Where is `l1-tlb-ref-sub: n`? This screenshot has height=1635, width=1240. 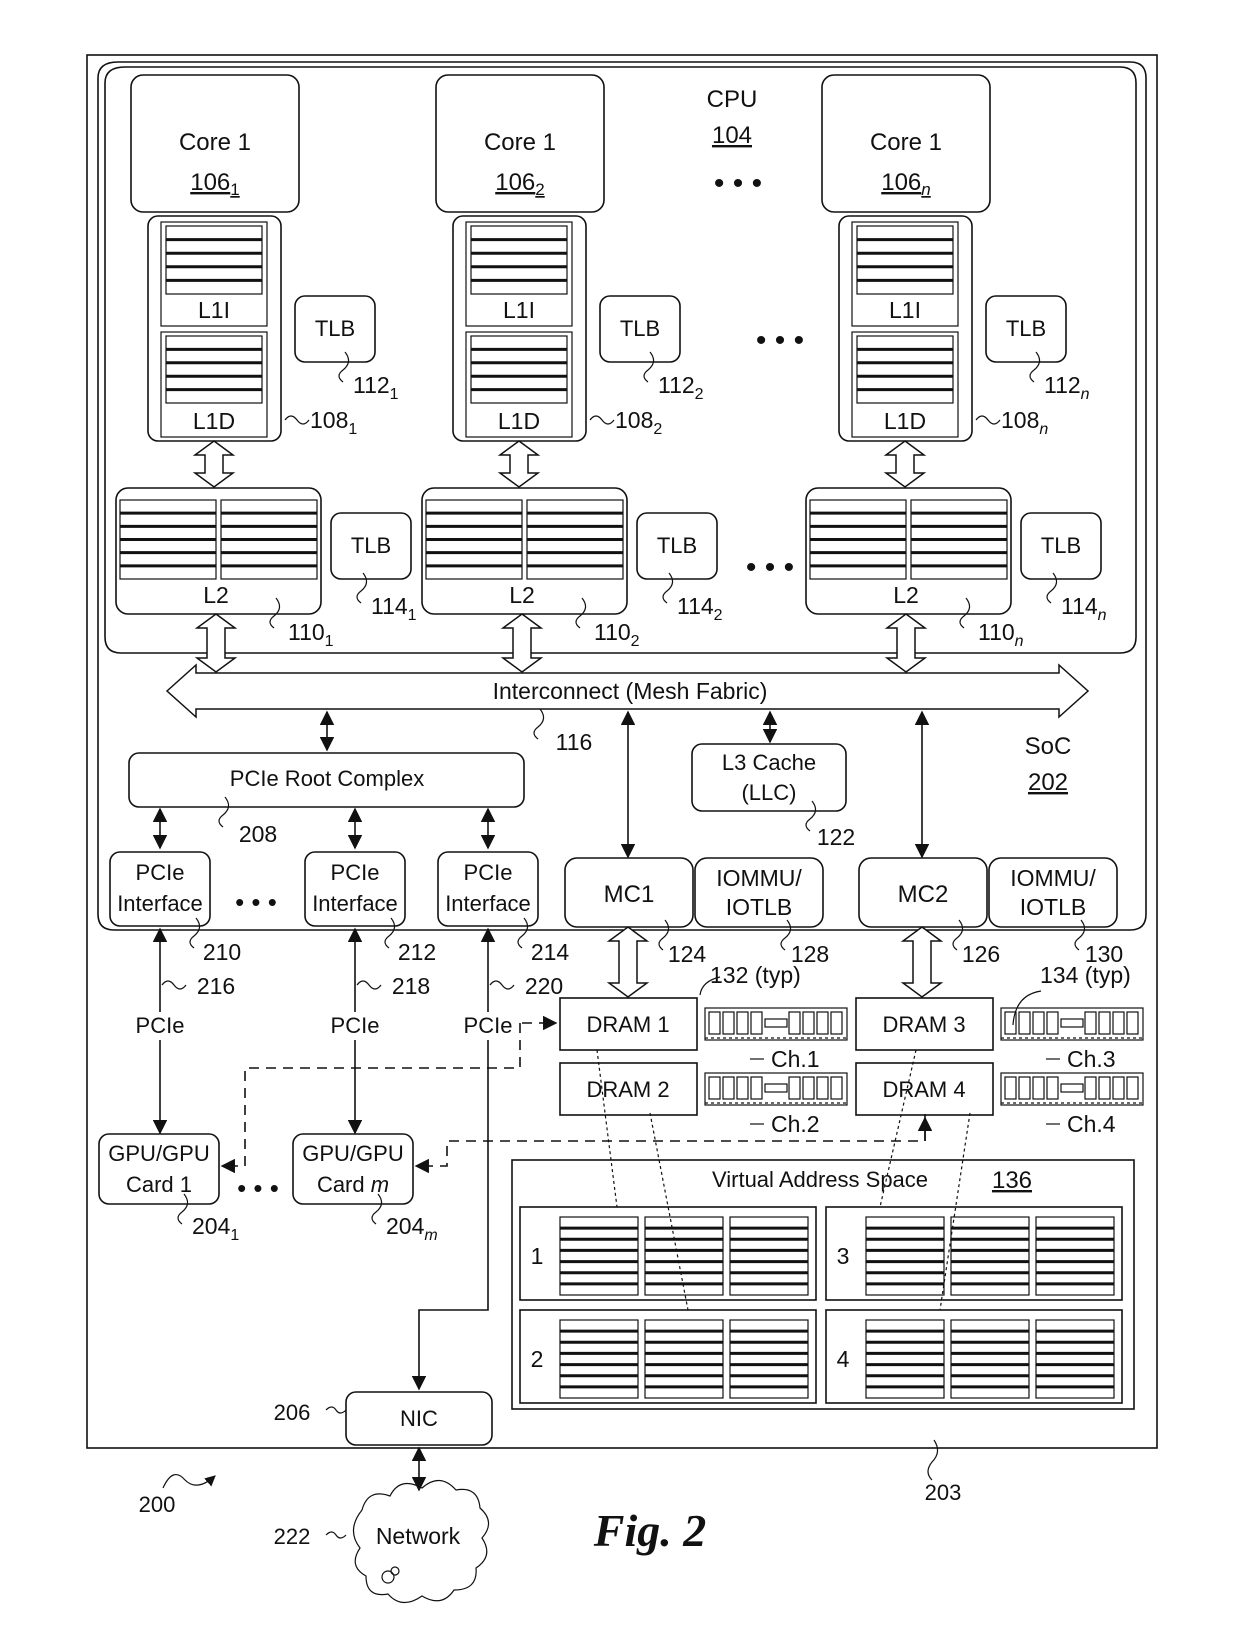
l1-tlb-ref-sub: n is located at coordinates (1085, 394).